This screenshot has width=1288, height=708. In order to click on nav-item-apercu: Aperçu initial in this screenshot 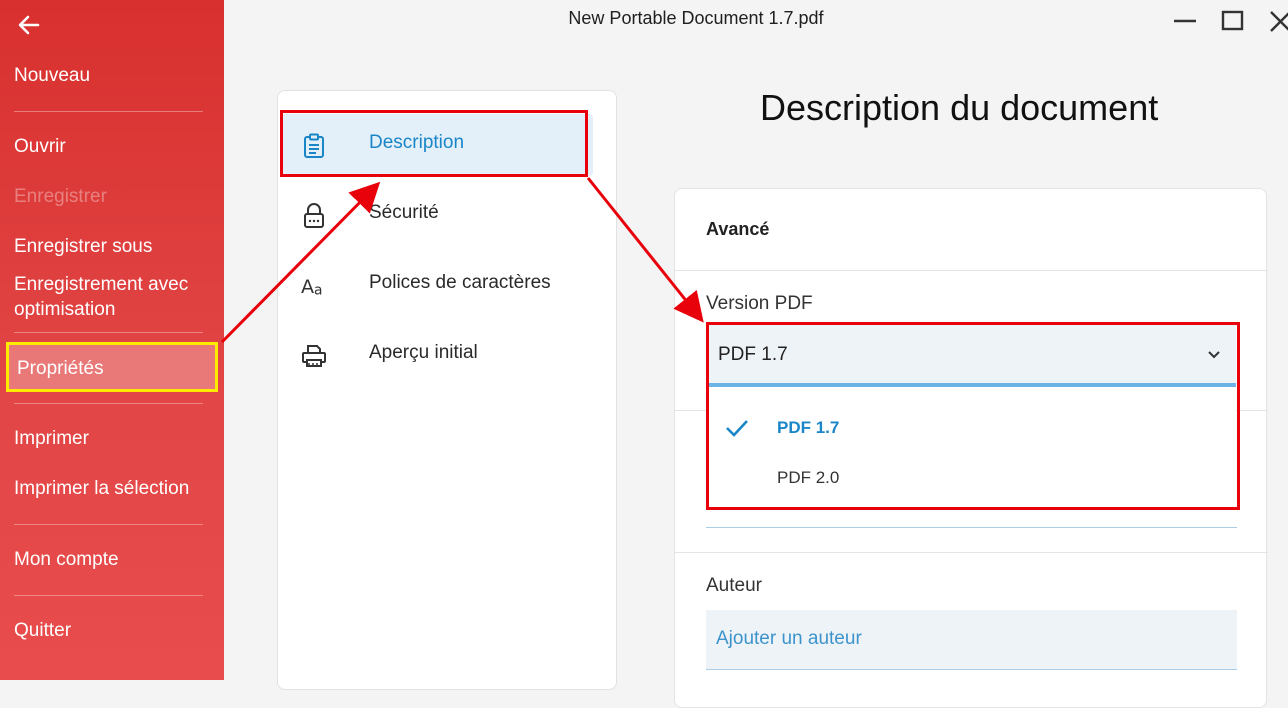, I will do `click(437, 355)`.